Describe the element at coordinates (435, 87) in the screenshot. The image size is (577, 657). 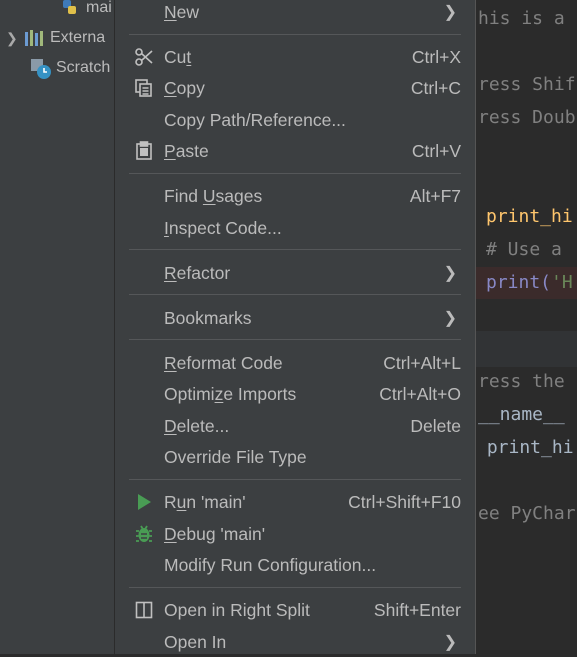
I see `shortcut: Ctrl+C` at that location.